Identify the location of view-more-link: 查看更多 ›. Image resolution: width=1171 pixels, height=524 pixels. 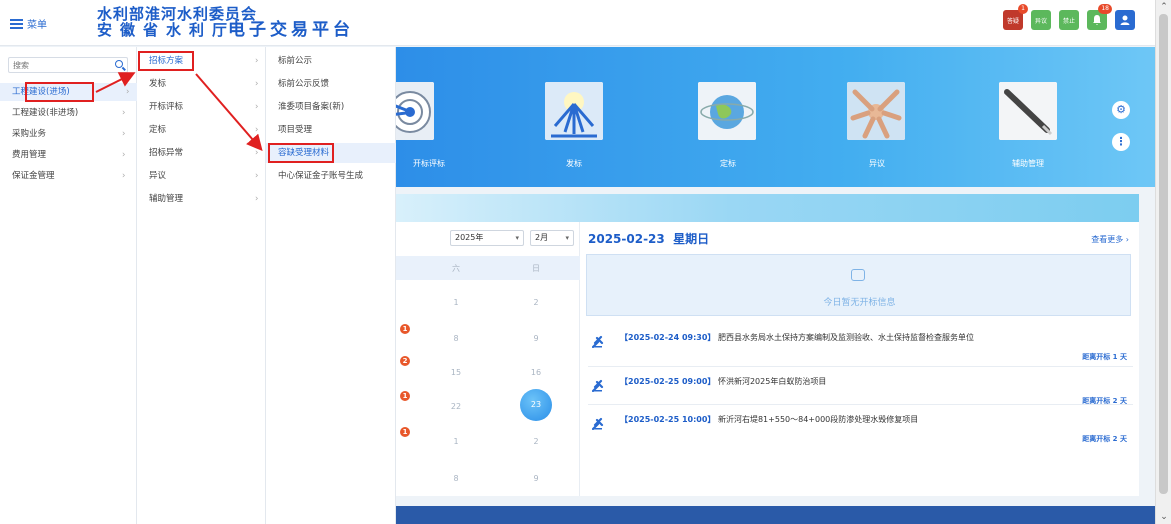
(1110, 239).